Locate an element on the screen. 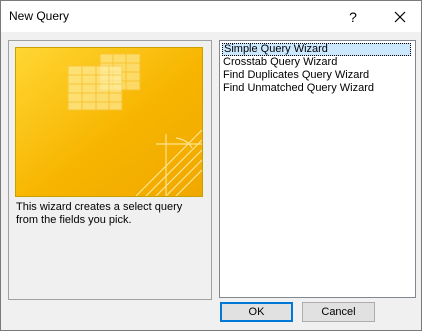  description-line-1: This wizard creates a select query is located at coordinates (99, 207).